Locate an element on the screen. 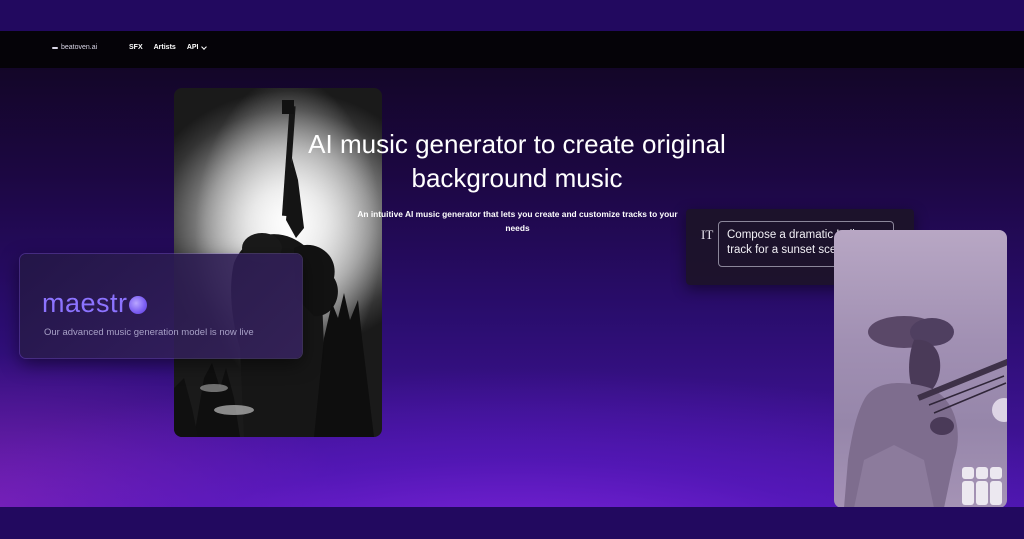 The width and height of the screenshot is (1024, 539). chevron-down-icon is located at coordinates (204, 46).